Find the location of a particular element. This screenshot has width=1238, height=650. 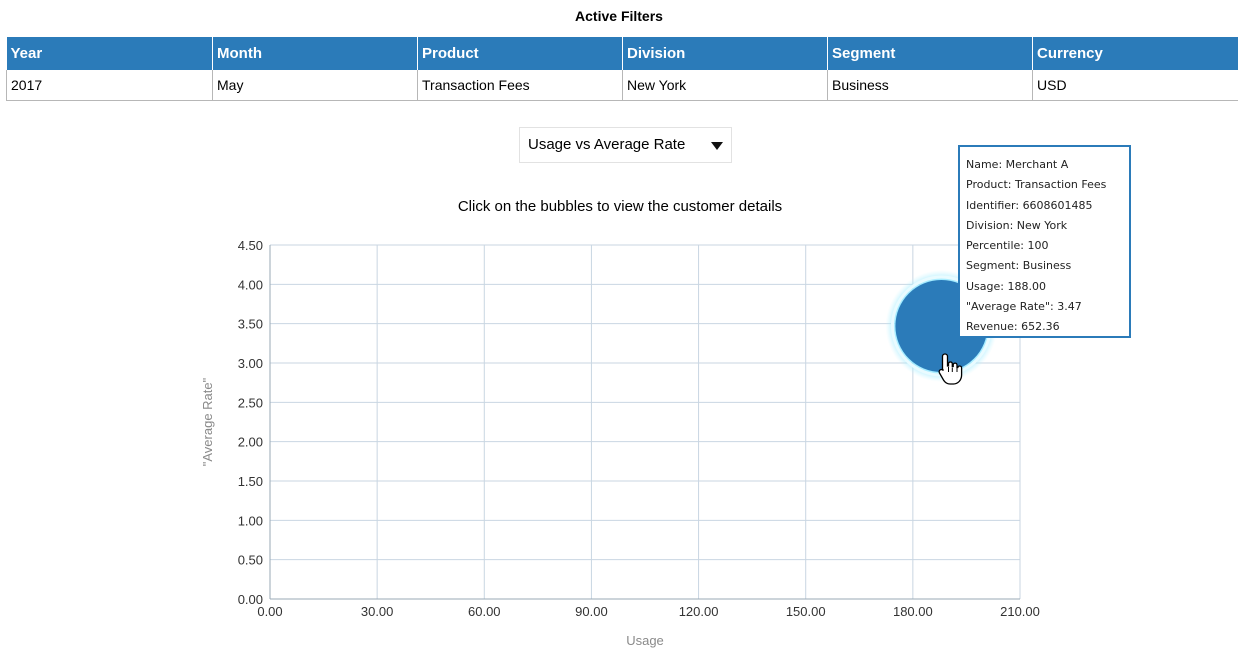

y-tick-label: 2.50 is located at coordinates (250, 402).